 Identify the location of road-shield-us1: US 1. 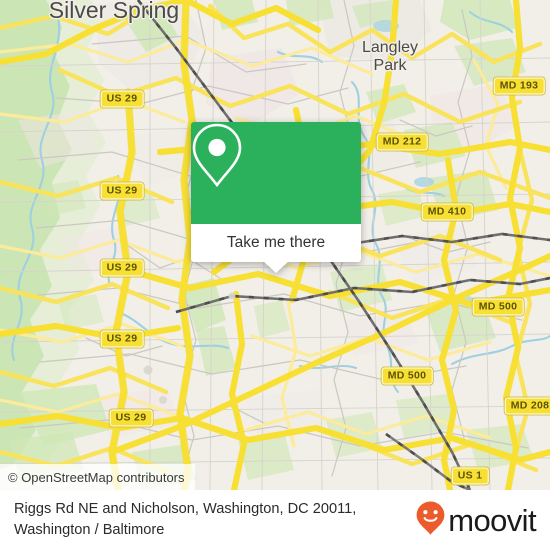
(470, 476).